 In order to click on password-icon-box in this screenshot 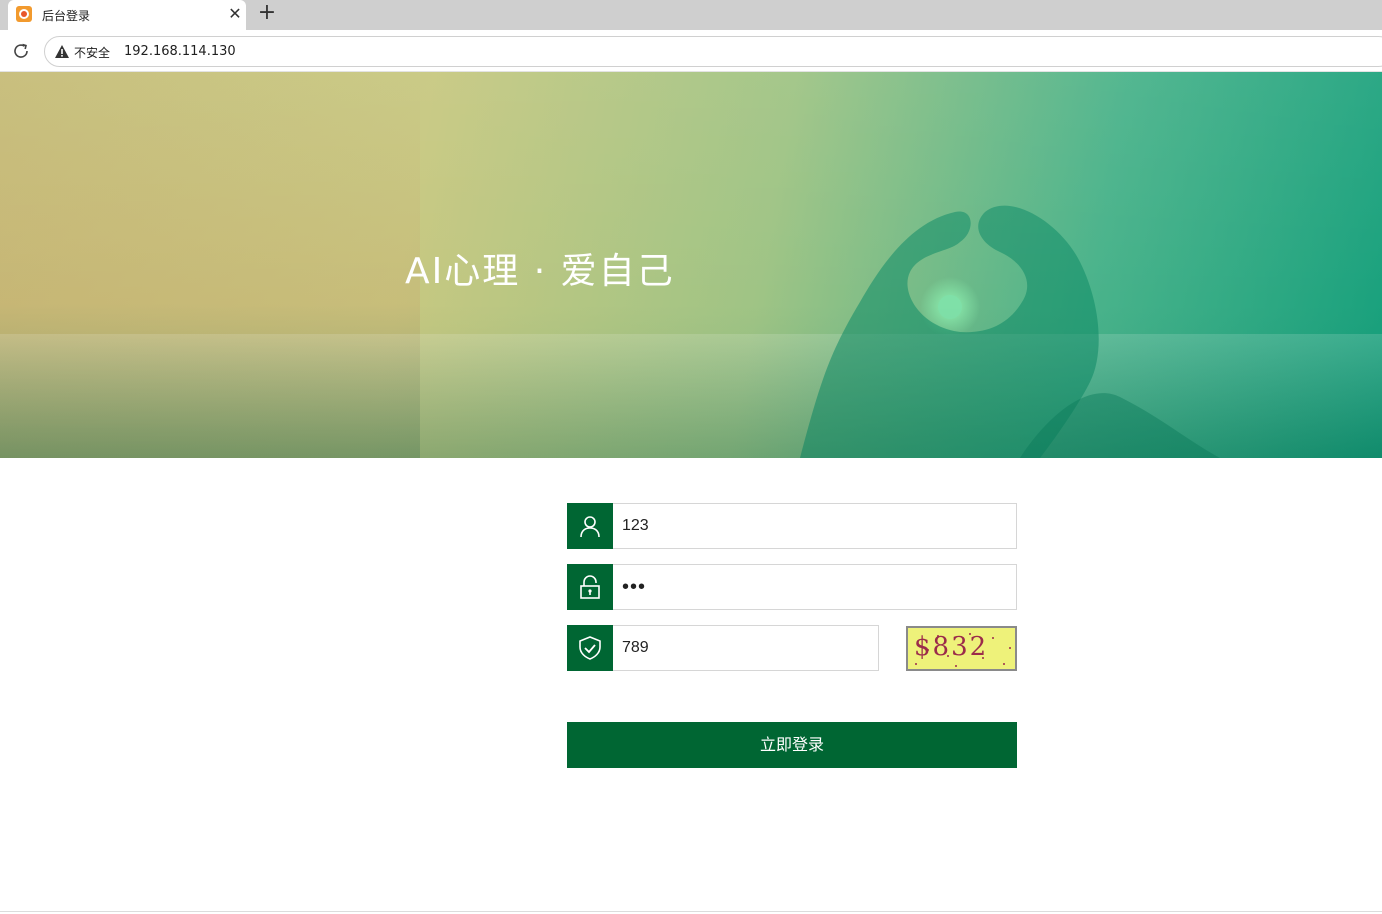, I will do `click(590, 587)`.